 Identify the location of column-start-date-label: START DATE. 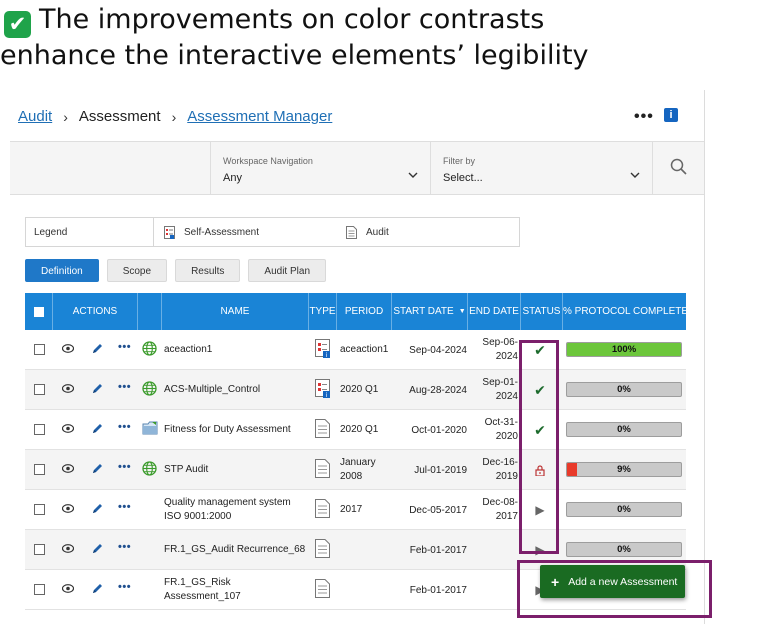
(423, 311).